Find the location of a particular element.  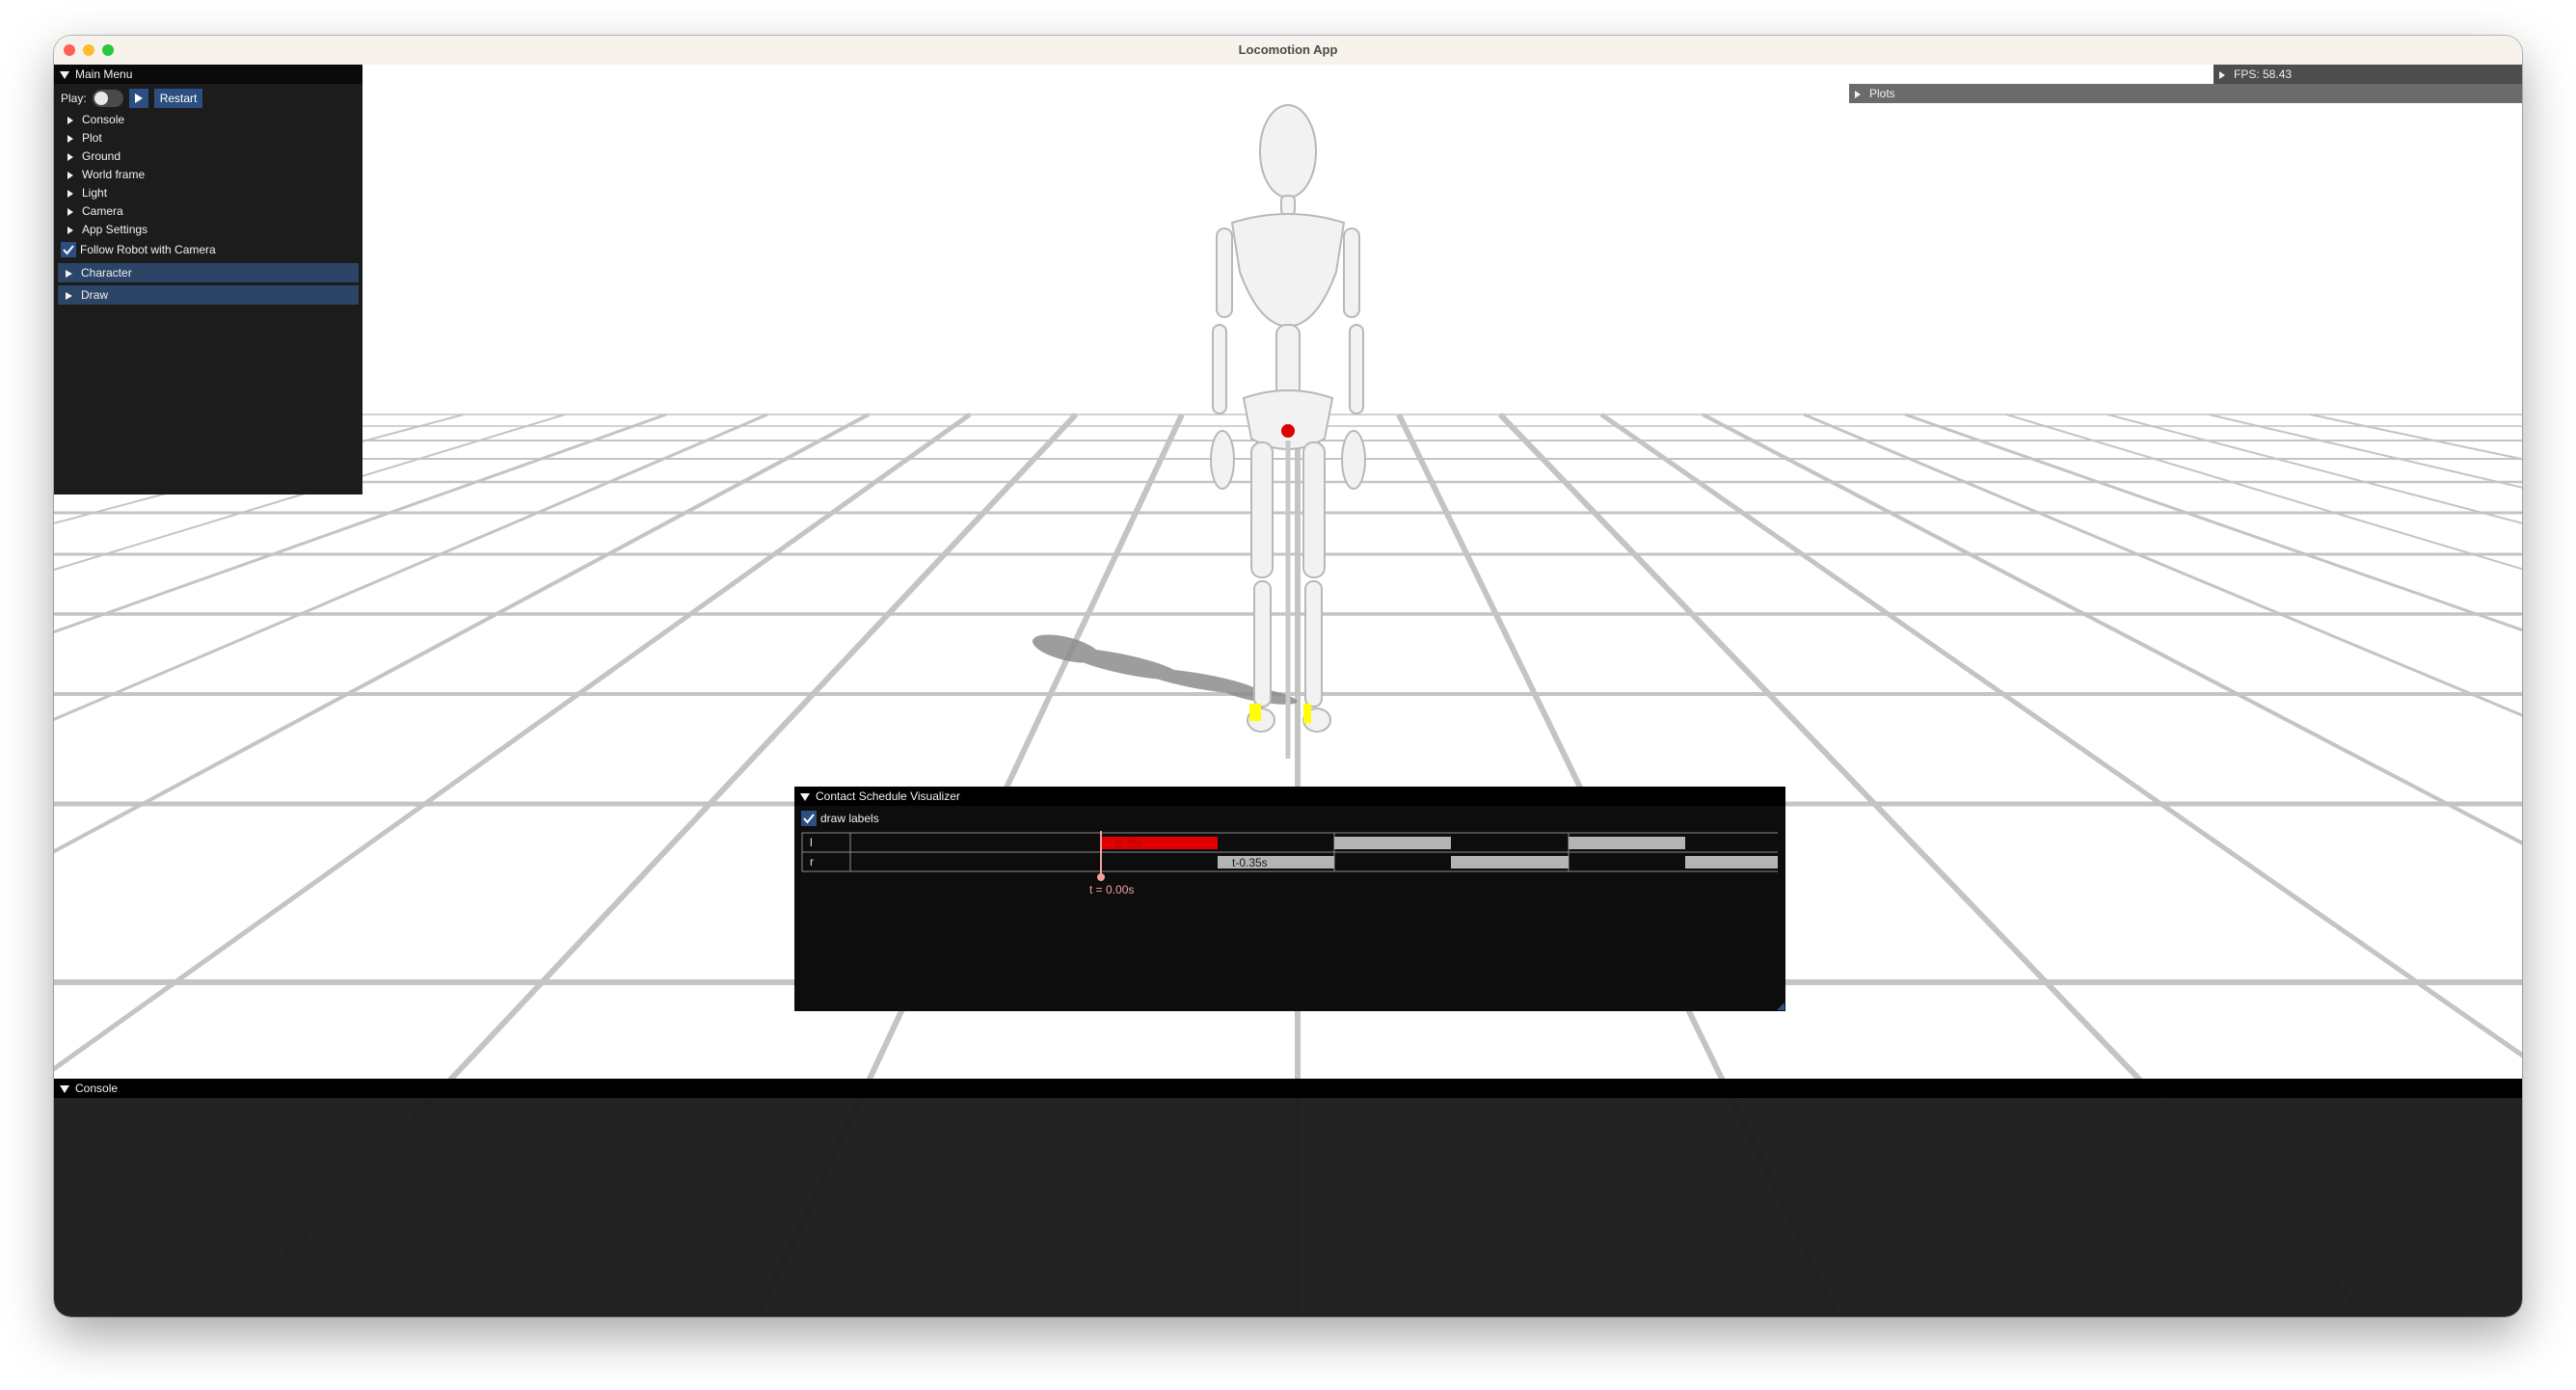

tree-item-label: Light is located at coordinates (95, 193).